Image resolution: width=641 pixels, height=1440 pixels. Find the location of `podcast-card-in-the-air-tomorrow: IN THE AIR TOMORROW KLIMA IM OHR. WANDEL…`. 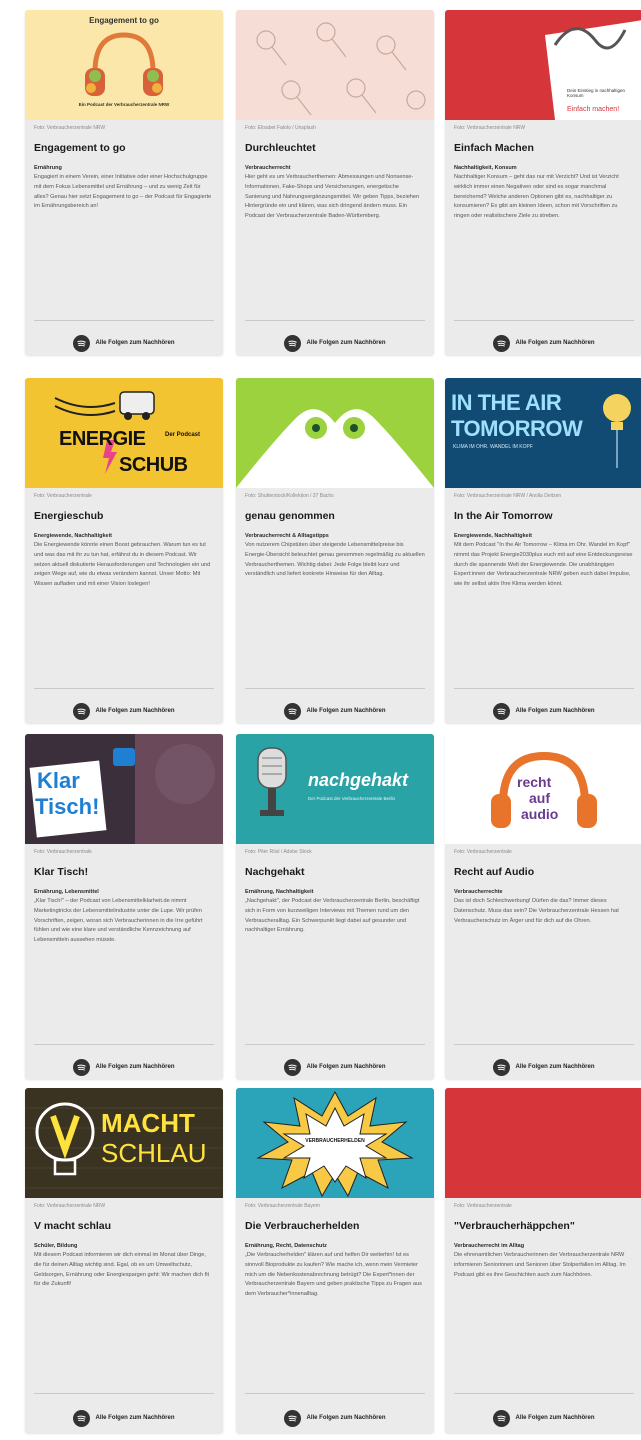

podcast-card-in-the-air-tomorrow: IN THE AIR TOMORROW KLIMA IM OHR. WANDEL… is located at coordinates (543, 550).